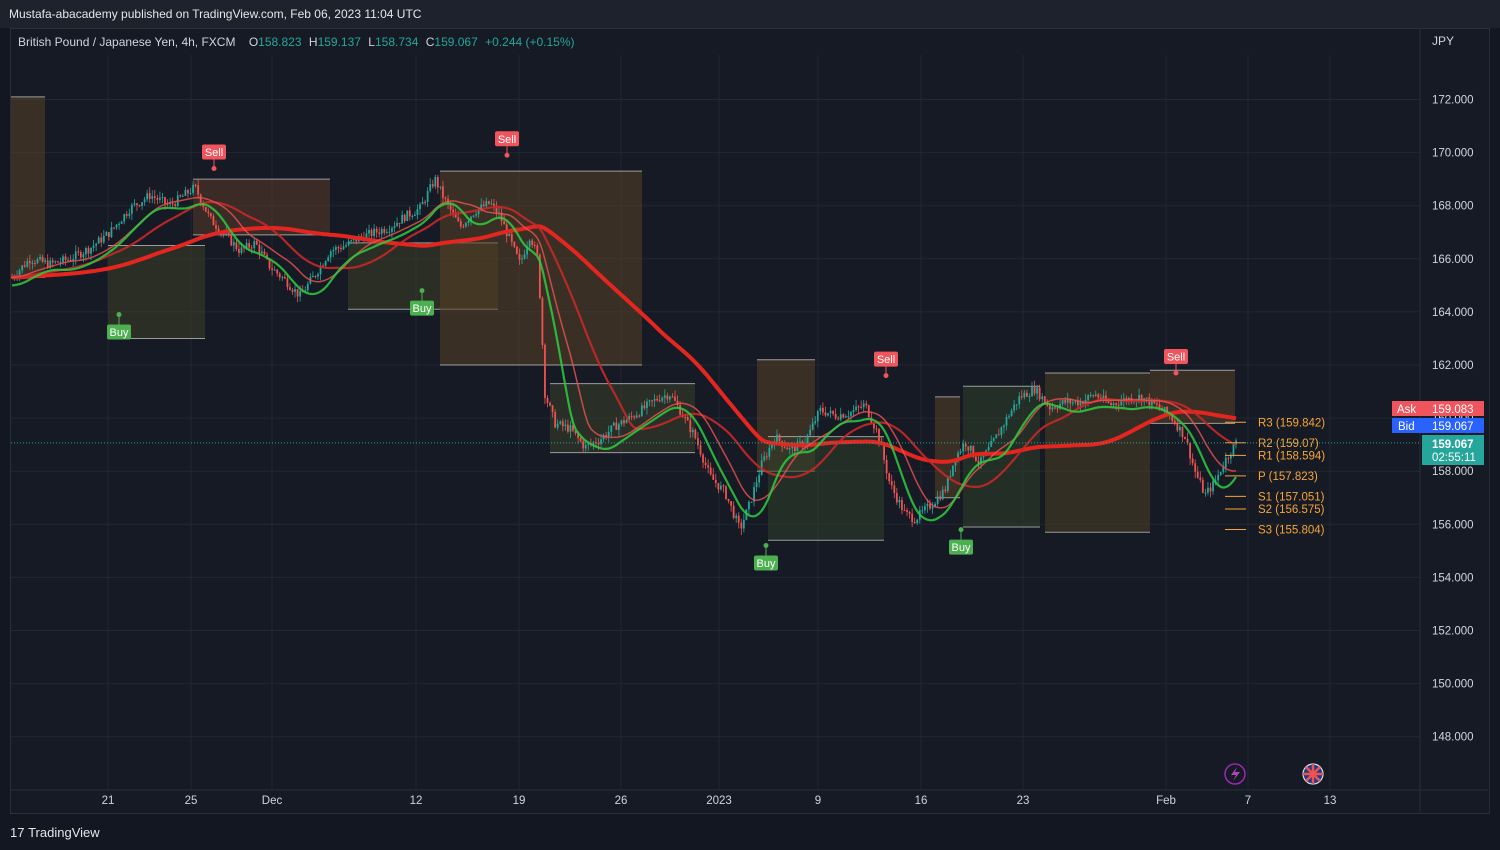 This screenshot has width=1500, height=850. I want to click on bar-countdown: 02:55:11, so click(1454, 458).